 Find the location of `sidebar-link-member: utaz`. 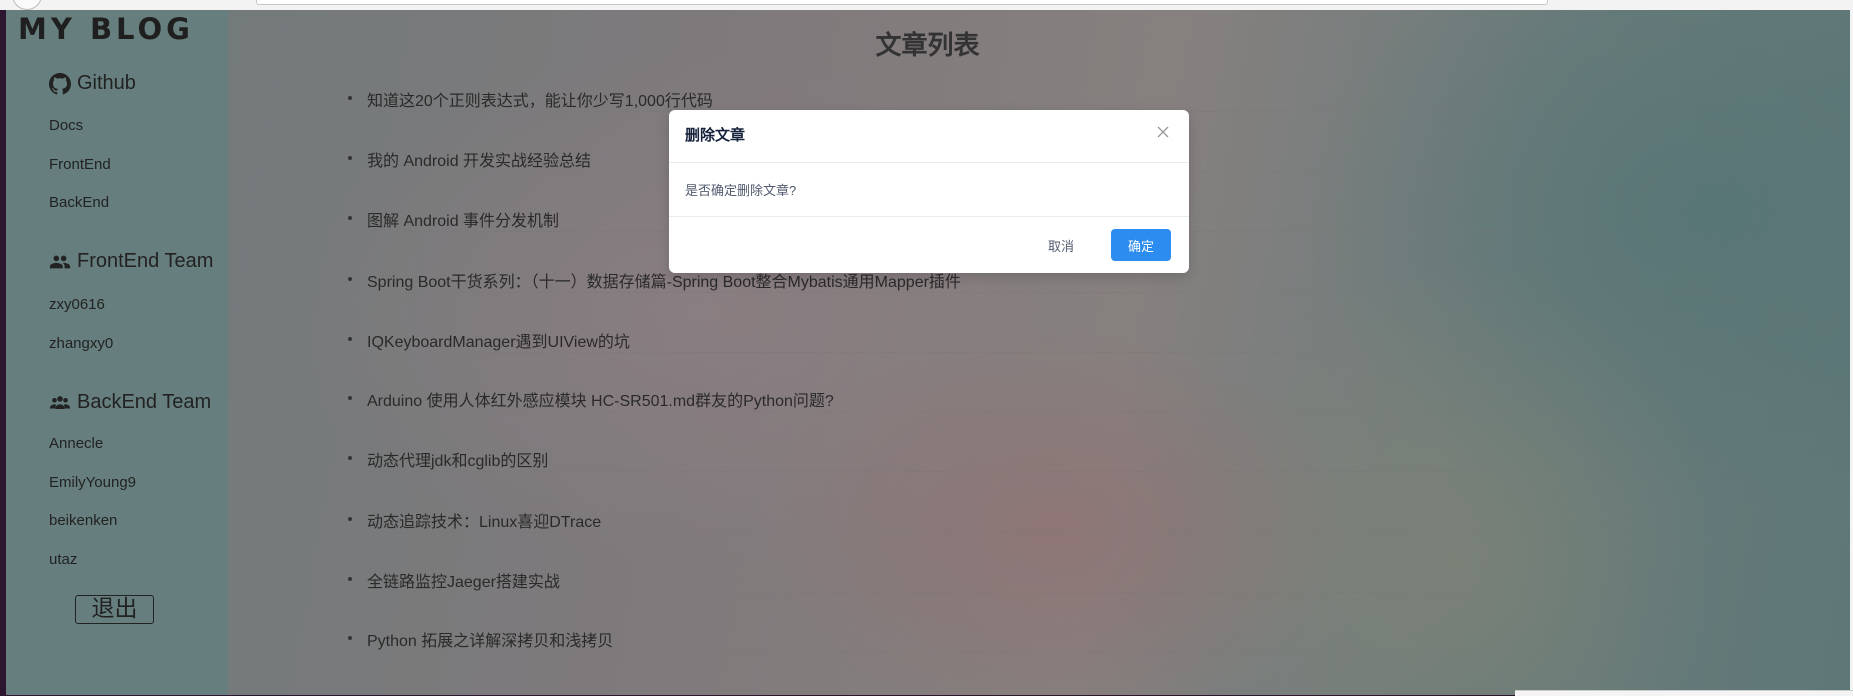

sidebar-link-member: utaz is located at coordinates (63, 559).